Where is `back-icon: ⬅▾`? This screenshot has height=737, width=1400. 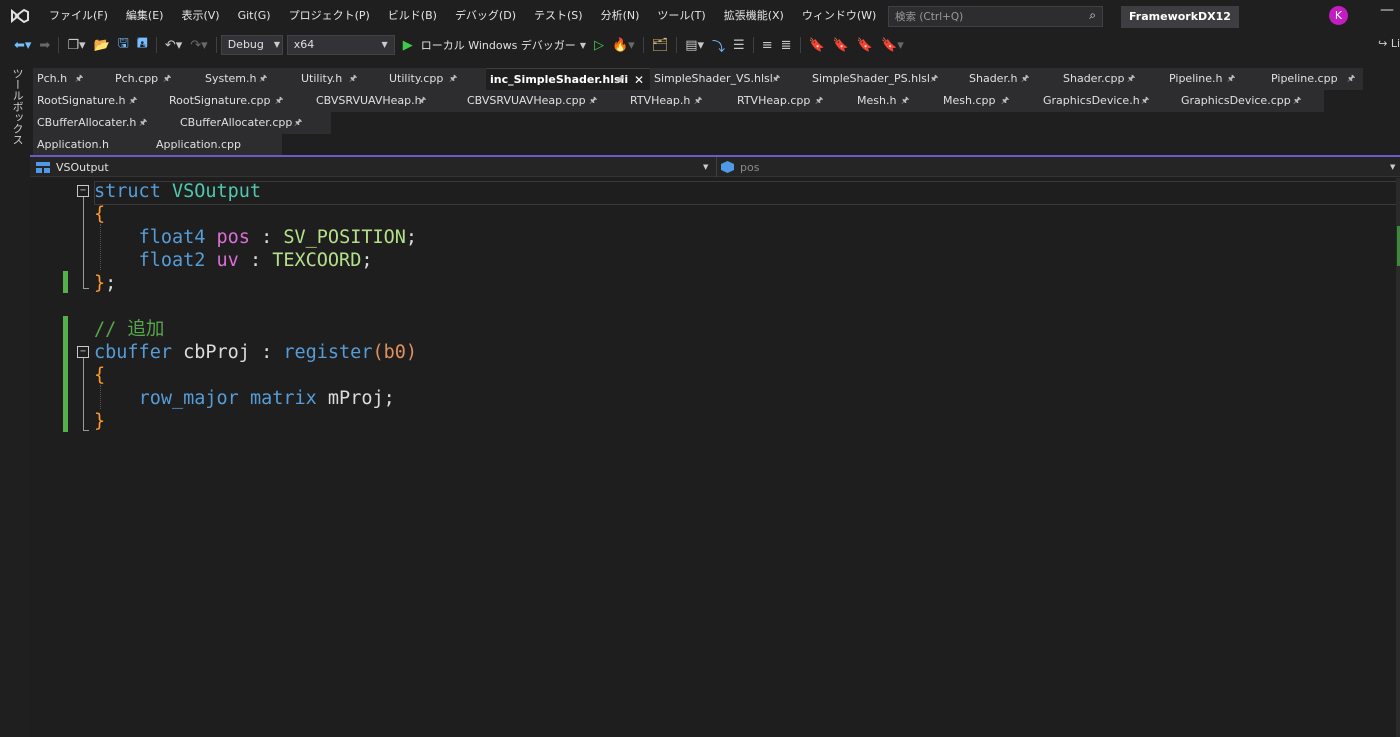
back-icon: ⬅▾ is located at coordinates (22, 45).